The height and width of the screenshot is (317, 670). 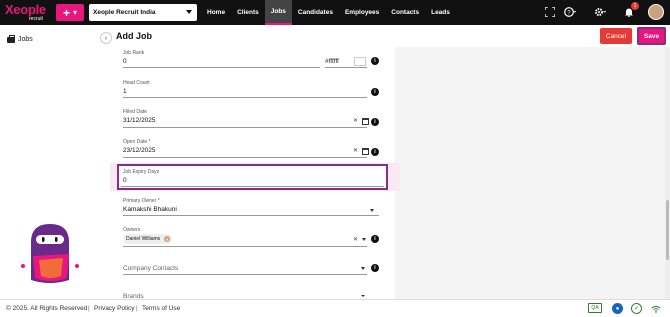 What do you see at coordinates (11, 38) in the screenshot?
I see `briefcase-icon` at bounding box center [11, 38].